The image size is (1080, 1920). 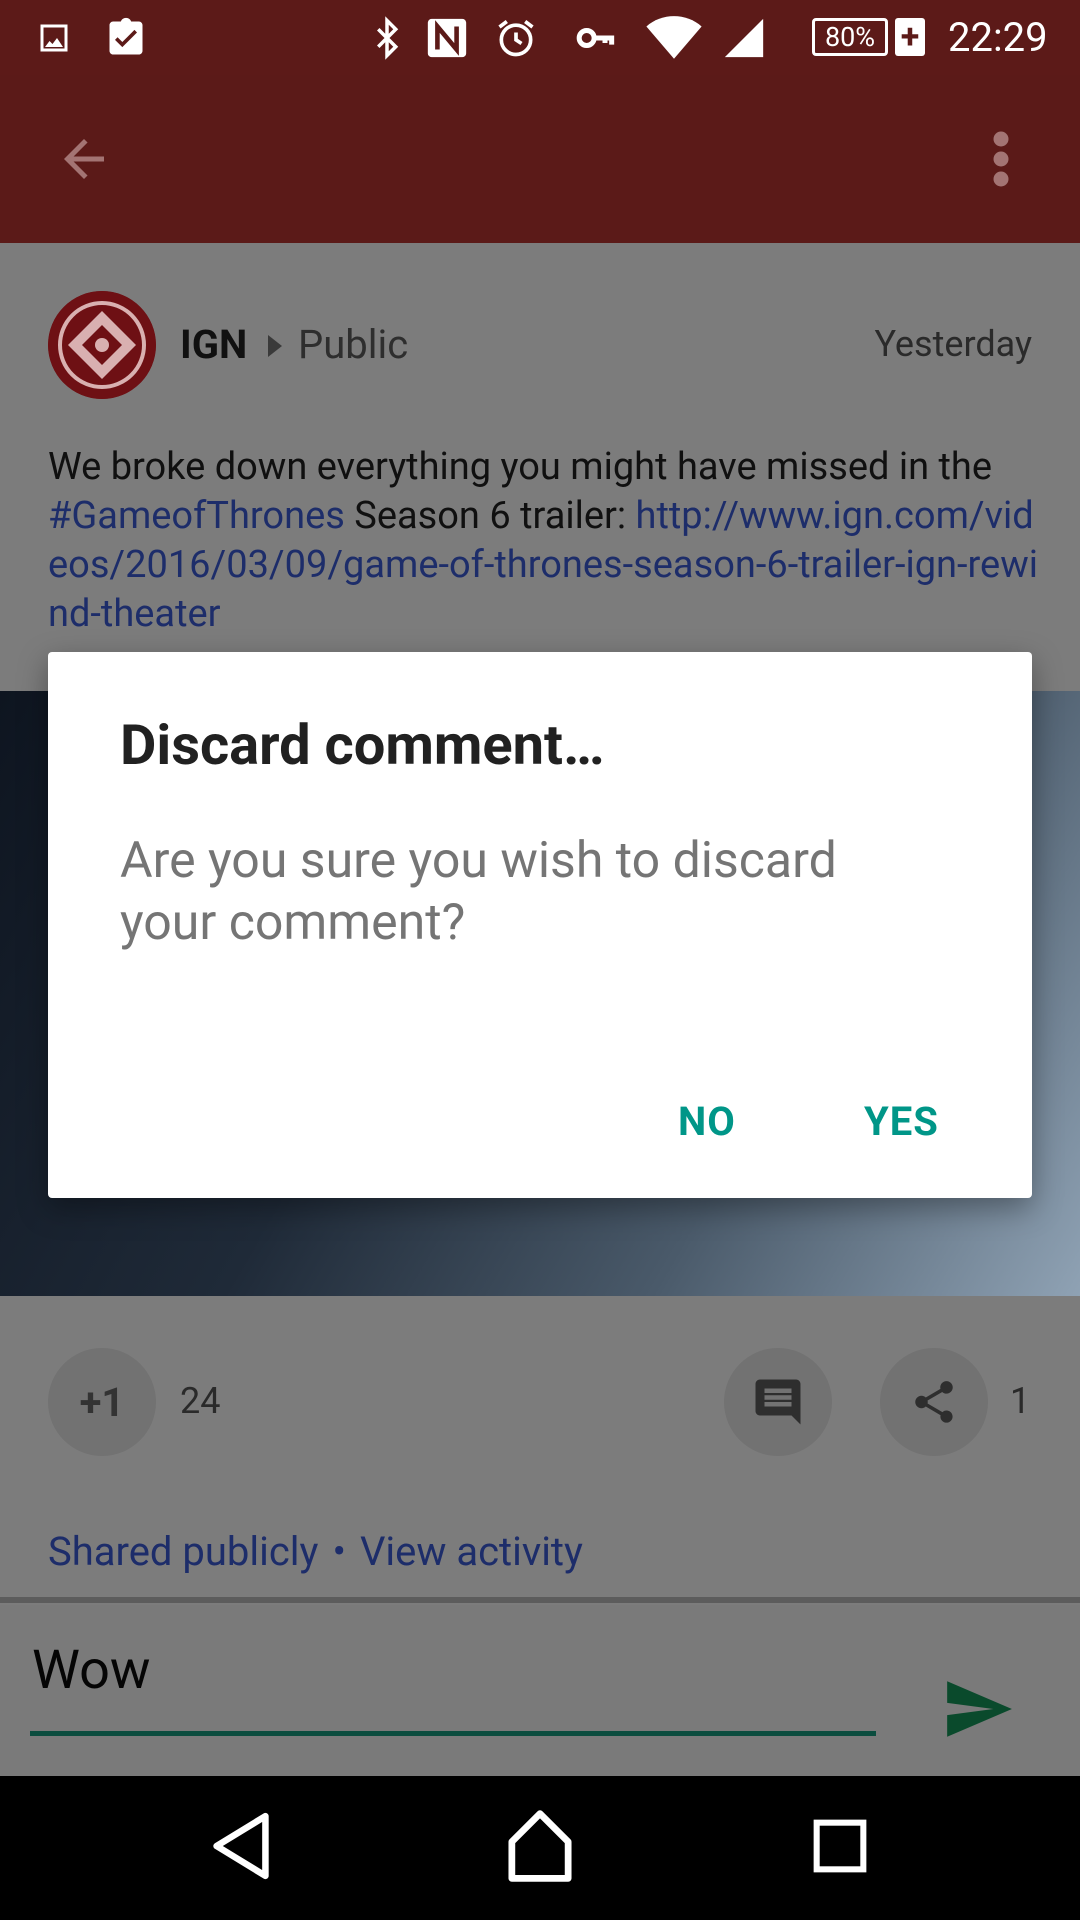 I want to click on app-toolbar, so click(x=540, y=159).